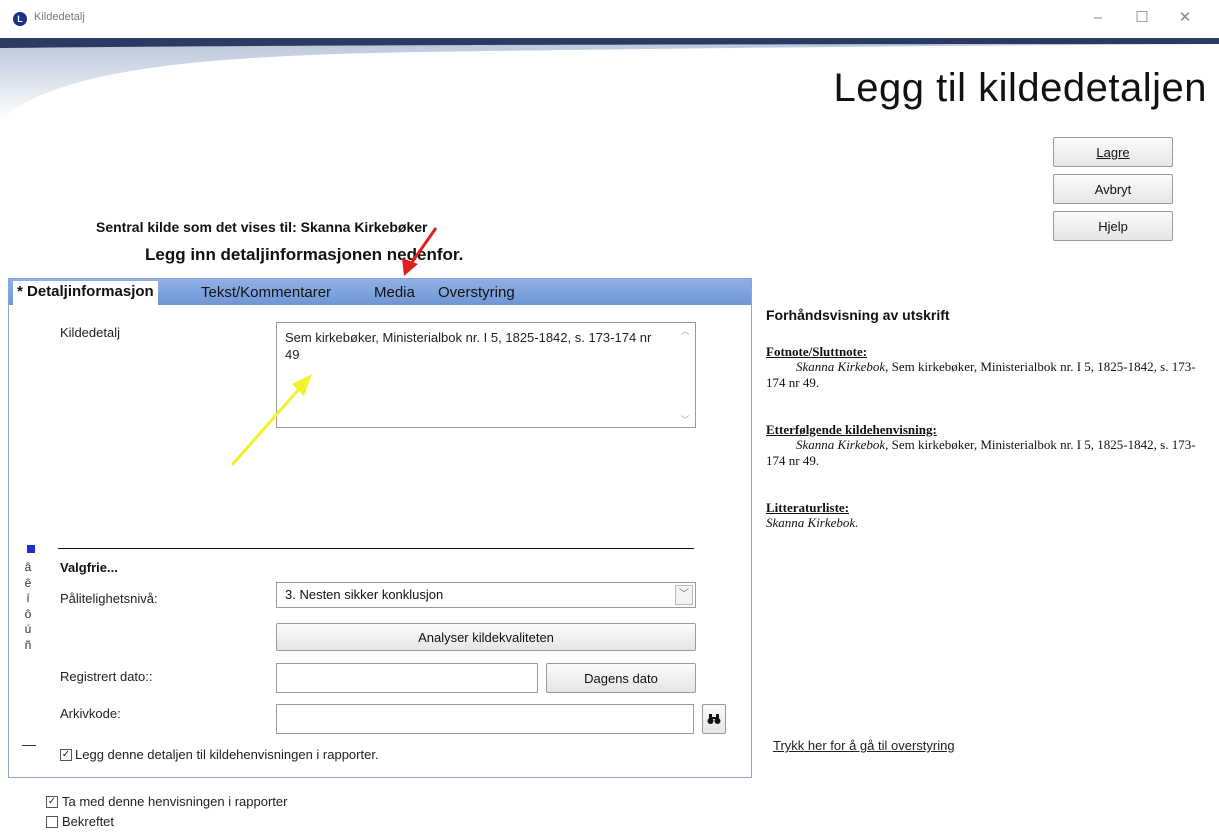 This screenshot has width=1219, height=834. I want to click on reliability-label: Pålitelighetsnivå:, so click(109, 598).